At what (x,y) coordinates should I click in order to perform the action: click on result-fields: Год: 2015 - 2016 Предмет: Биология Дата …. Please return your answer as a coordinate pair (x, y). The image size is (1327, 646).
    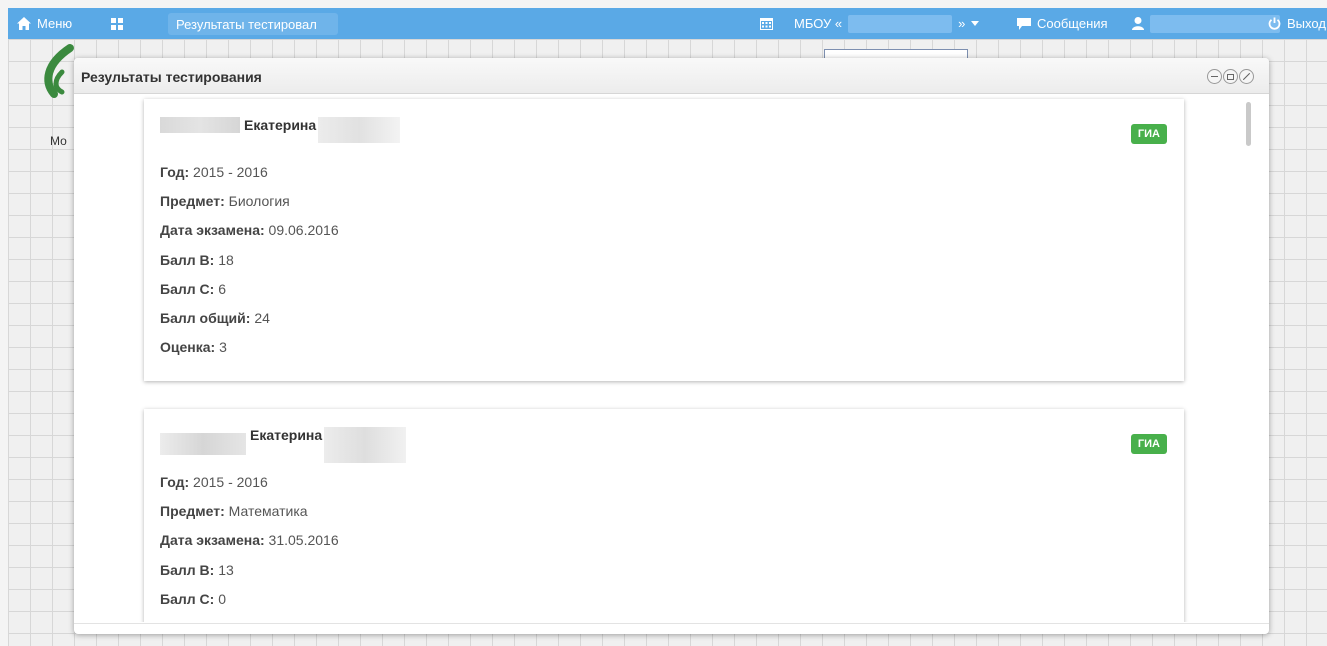
    Looking at the image, I should click on (249, 266).